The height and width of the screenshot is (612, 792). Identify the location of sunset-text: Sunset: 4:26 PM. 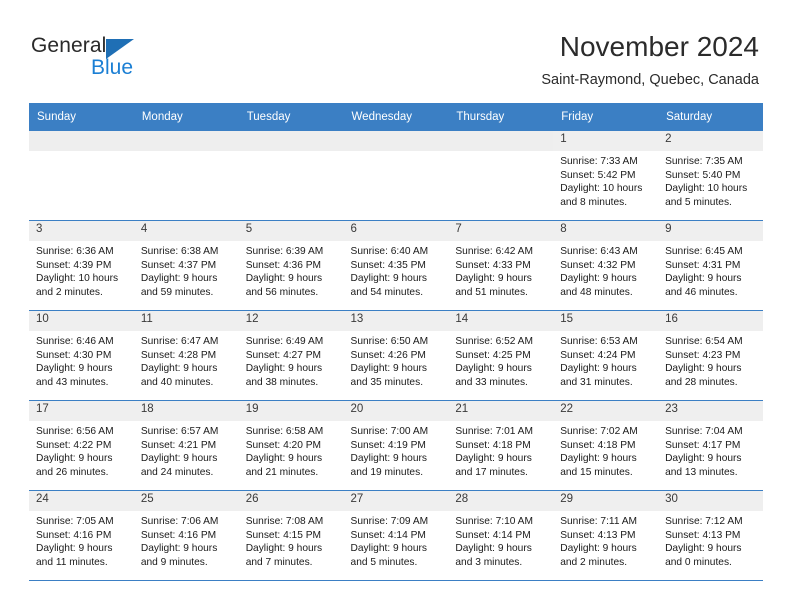
(388, 355).